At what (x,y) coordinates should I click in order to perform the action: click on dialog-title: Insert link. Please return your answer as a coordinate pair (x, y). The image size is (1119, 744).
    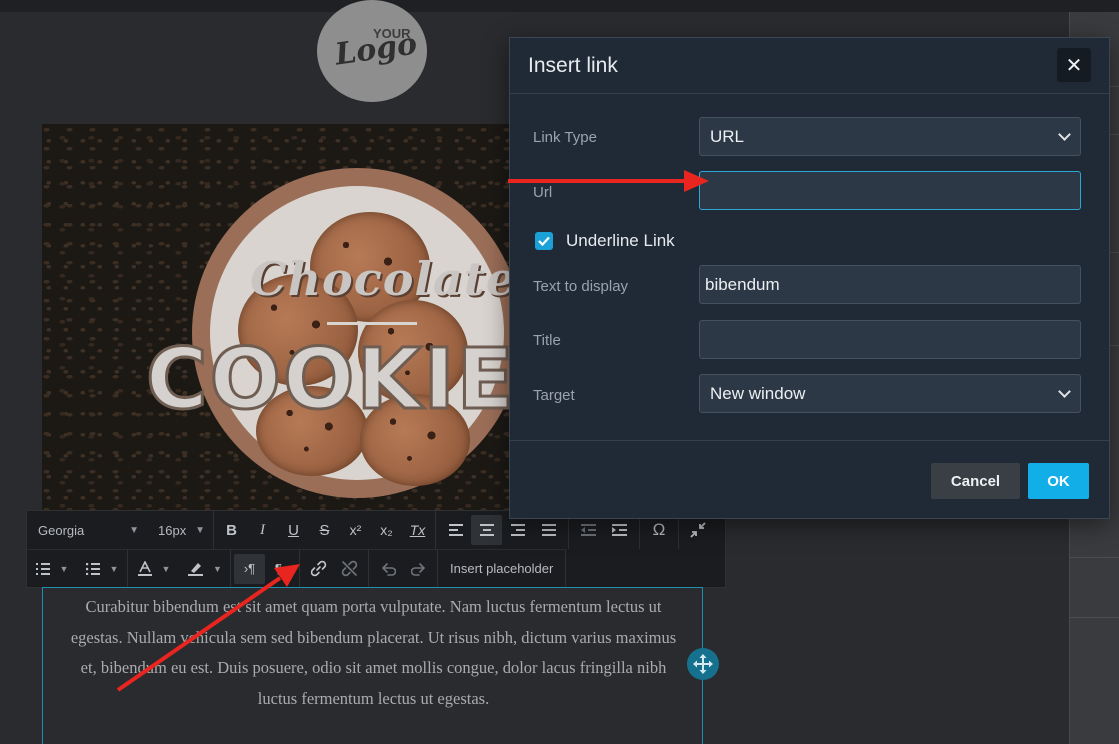
    Looking at the image, I should click on (573, 65).